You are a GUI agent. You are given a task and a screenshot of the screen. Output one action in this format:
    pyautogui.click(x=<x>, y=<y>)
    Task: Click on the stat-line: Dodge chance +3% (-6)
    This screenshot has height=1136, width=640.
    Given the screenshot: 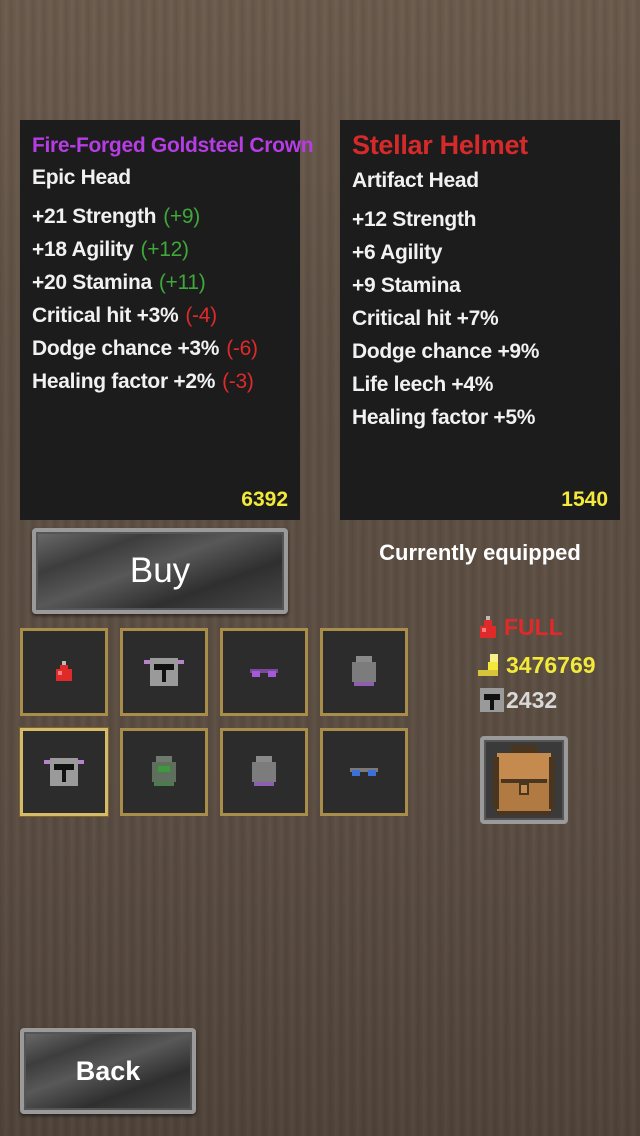 What is the action you would take?
    pyautogui.click(x=145, y=348)
    